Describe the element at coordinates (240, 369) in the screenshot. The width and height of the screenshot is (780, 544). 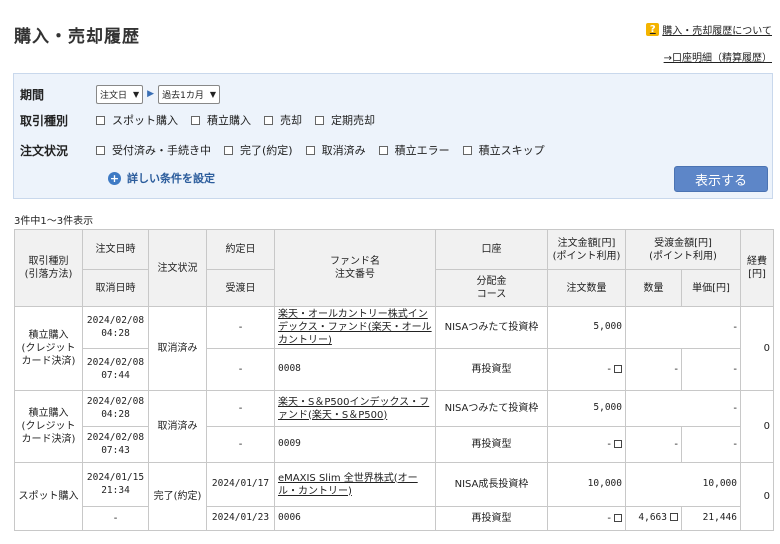
I see `delivery-date-cell: -` at that location.